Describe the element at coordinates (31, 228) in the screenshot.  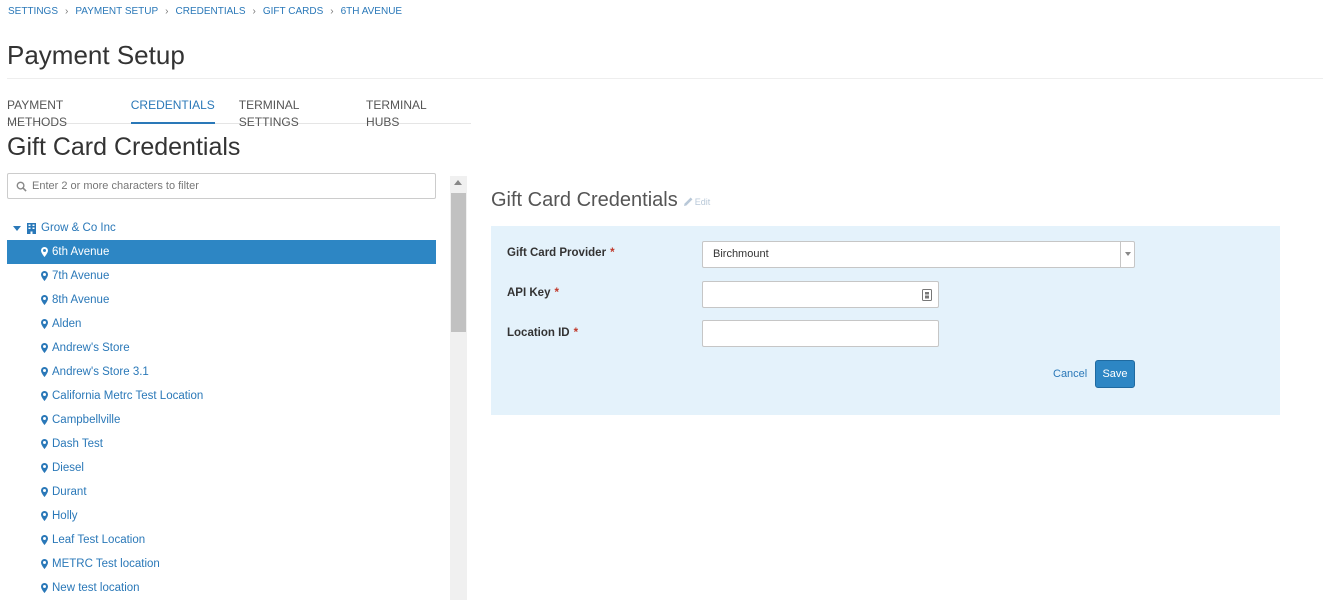
I see `building-icon` at that location.